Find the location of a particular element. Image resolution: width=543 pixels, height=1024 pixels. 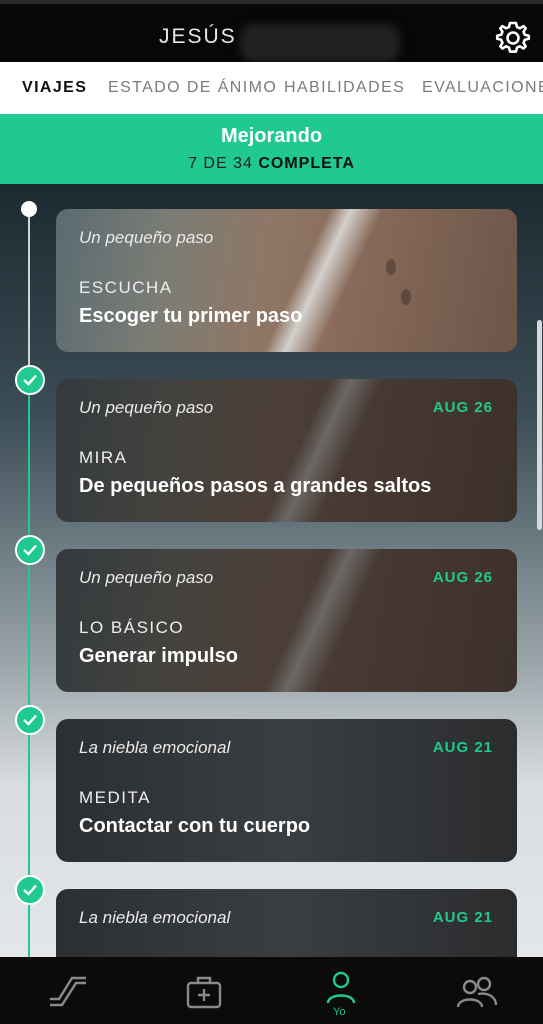

tab-viajes: VIAJES is located at coordinates (54, 88).